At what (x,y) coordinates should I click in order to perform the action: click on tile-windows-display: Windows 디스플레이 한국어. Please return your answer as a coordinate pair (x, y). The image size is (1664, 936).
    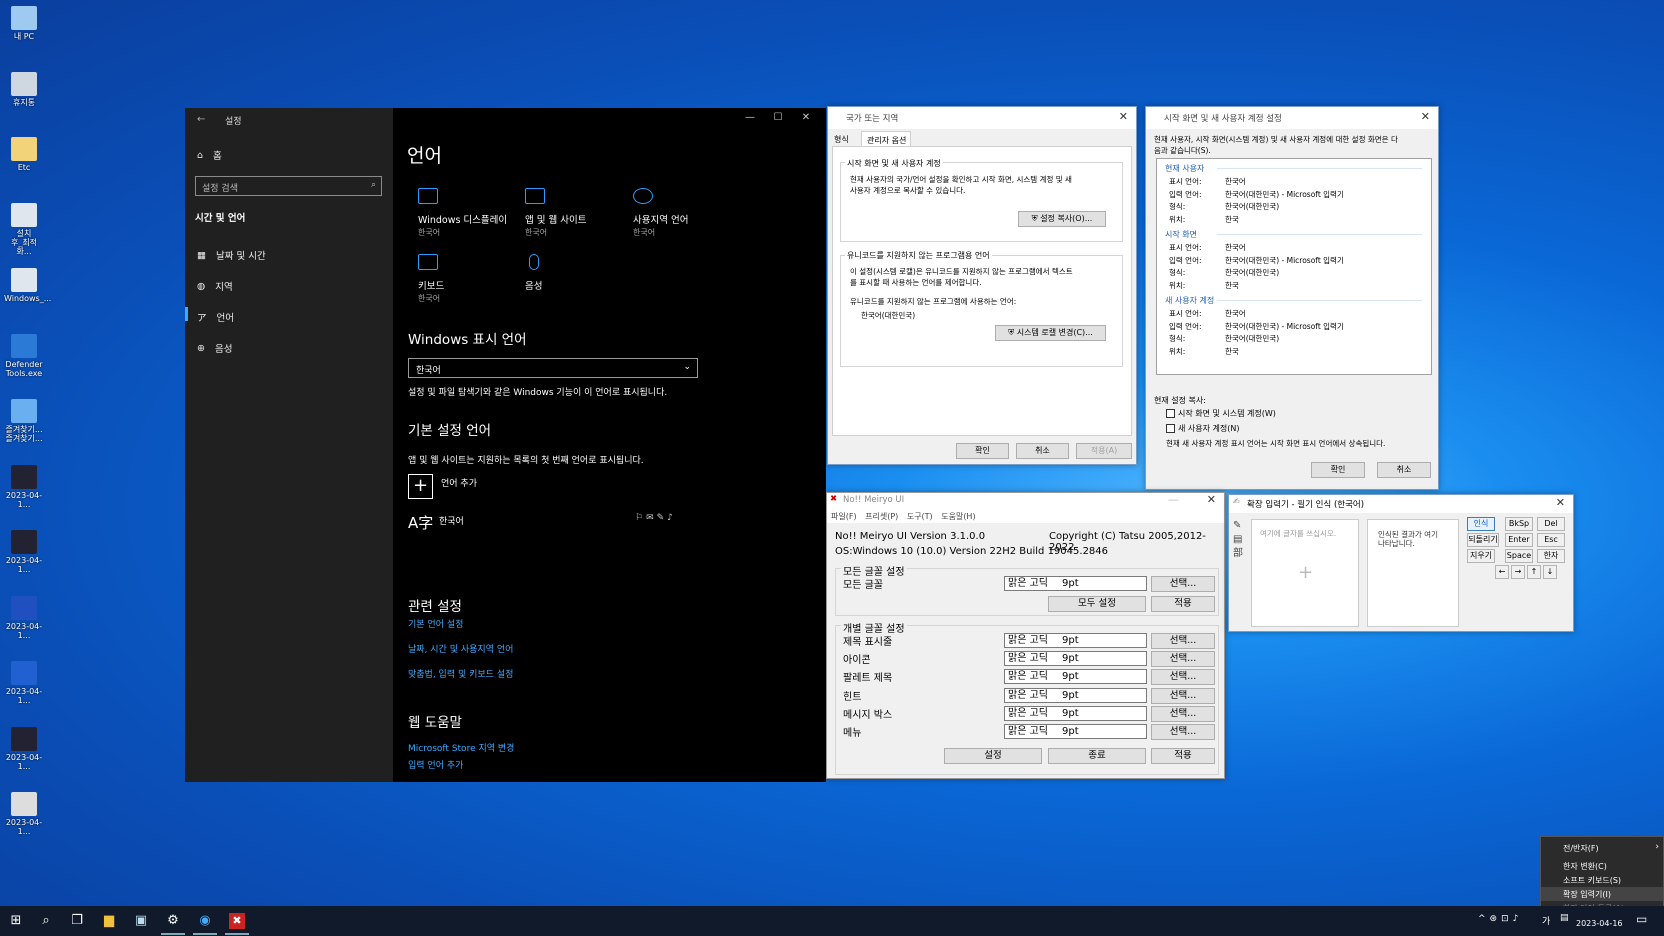
    Looking at the image, I should click on (462, 213).